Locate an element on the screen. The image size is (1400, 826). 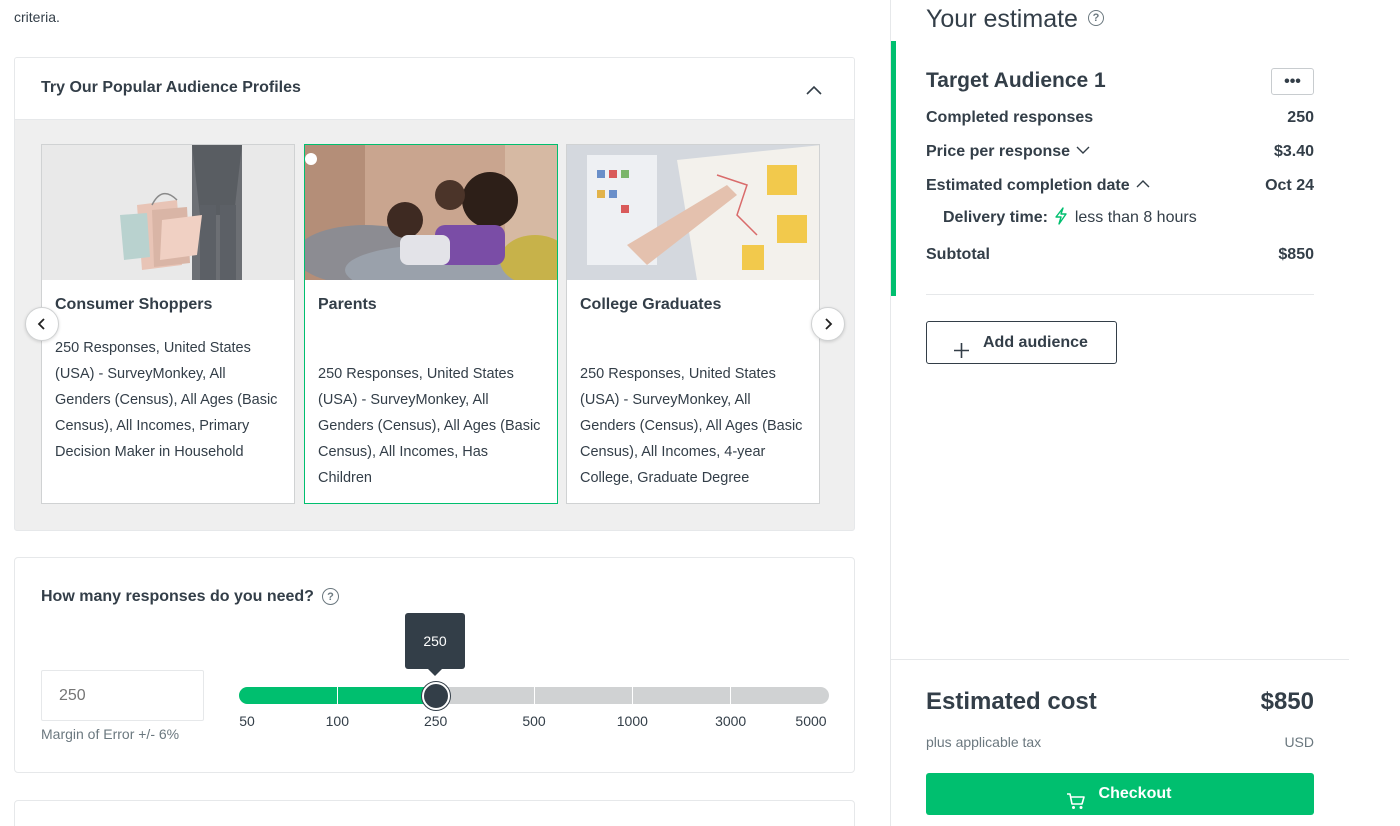
audience-title: Target Audience 1 is located at coordinates (1016, 80).